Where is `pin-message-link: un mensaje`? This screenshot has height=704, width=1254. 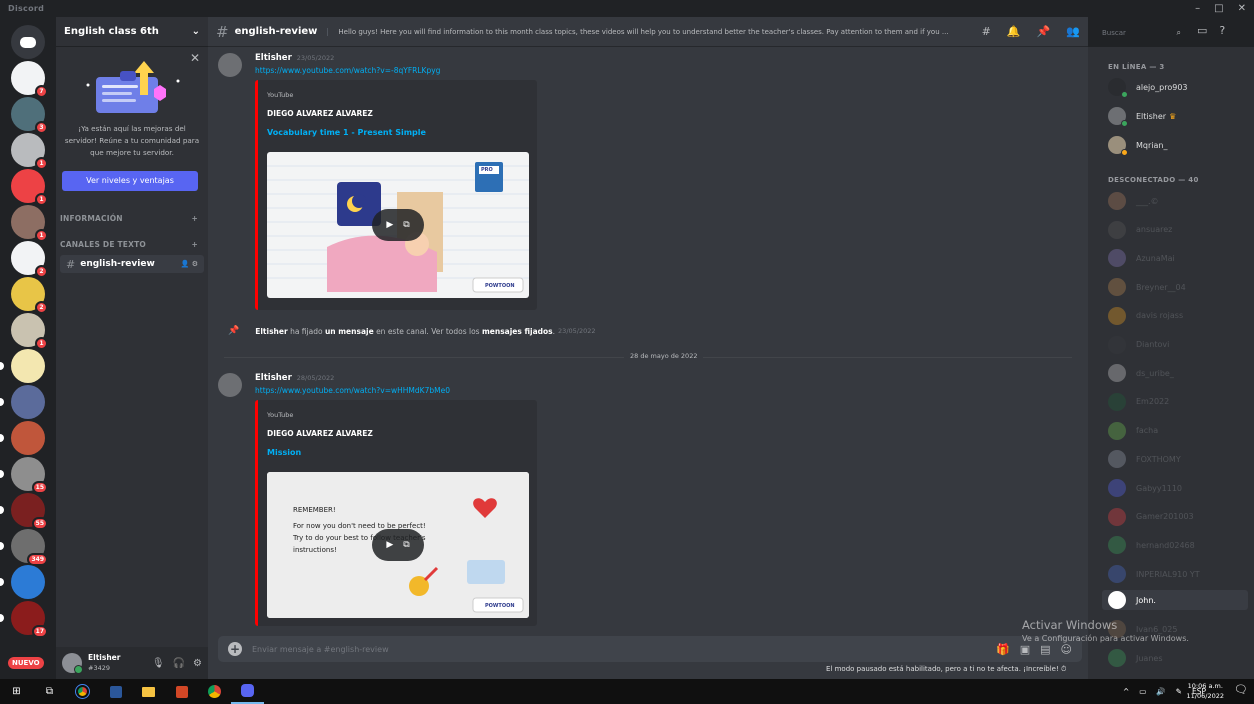
pin-message-link: un mensaje is located at coordinates (349, 331).